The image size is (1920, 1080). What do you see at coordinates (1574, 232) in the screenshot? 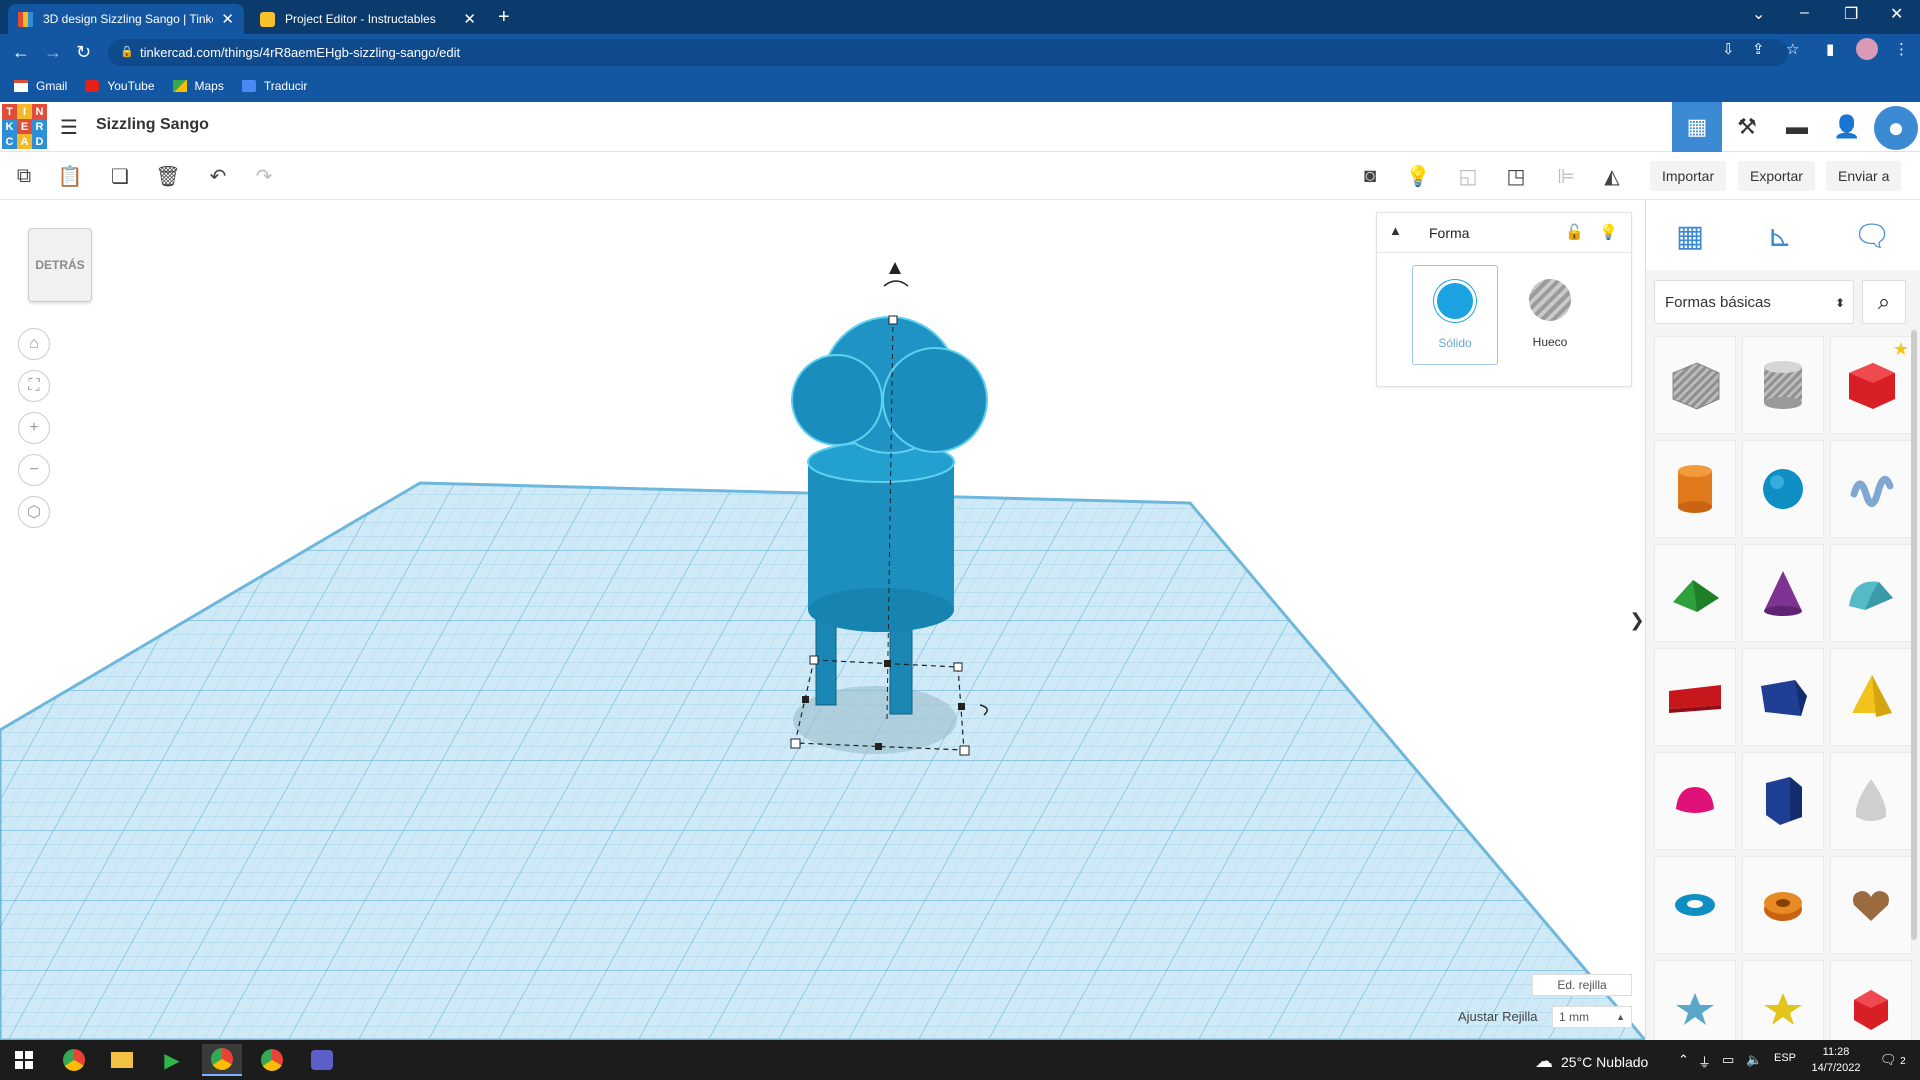
I see `lock-icon: 🔓` at bounding box center [1574, 232].